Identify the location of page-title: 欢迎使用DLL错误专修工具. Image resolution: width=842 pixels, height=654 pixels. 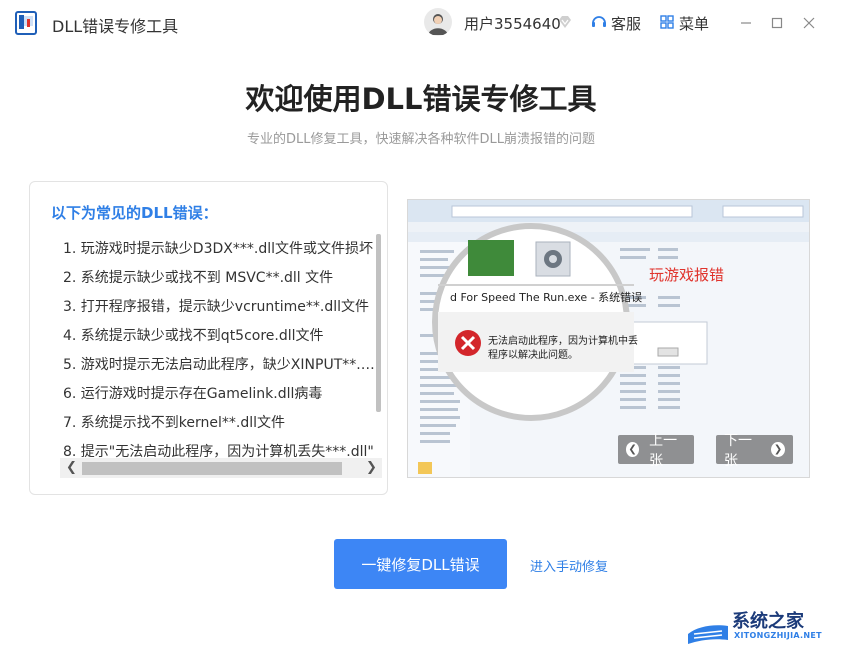
(421, 99).